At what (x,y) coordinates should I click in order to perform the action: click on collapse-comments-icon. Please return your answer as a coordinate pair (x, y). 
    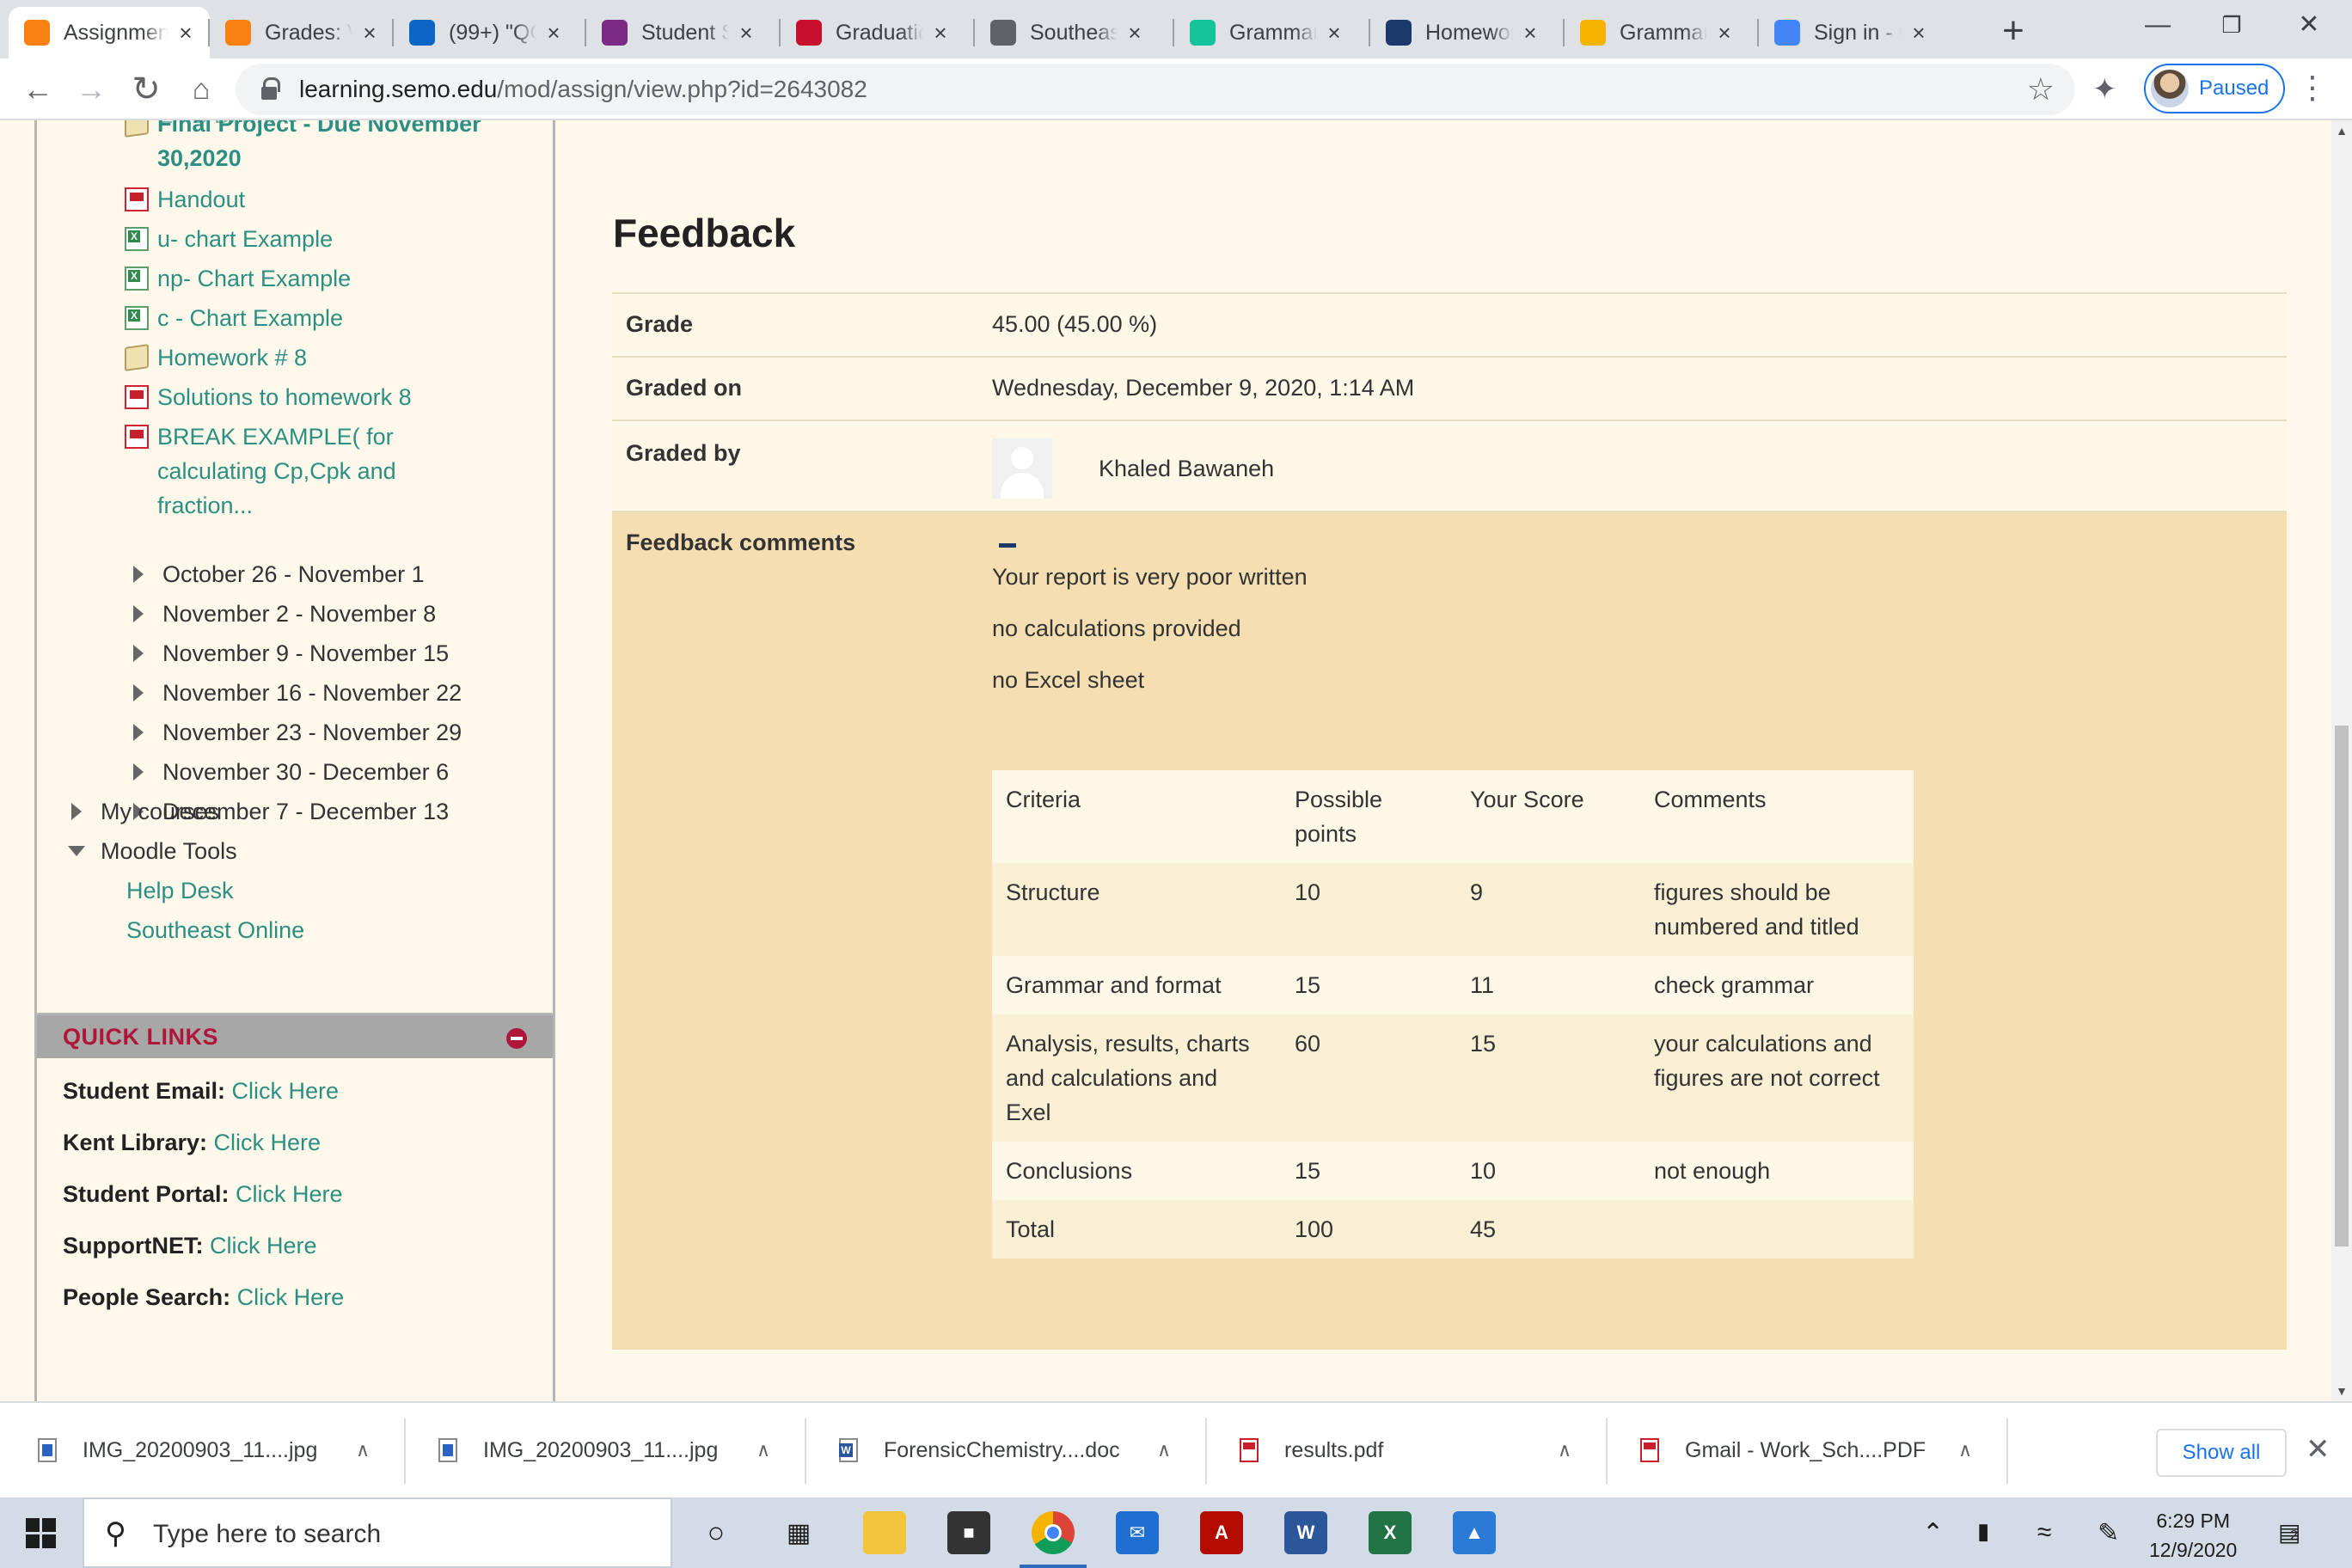
    Looking at the image, I should click on (1007, 545).